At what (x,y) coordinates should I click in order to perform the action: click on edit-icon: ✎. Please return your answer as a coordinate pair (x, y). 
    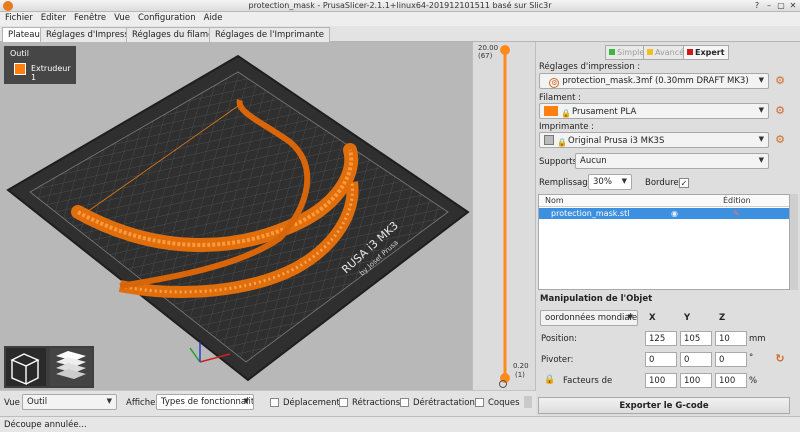
    Looking at the image, I should click on (736, 213).